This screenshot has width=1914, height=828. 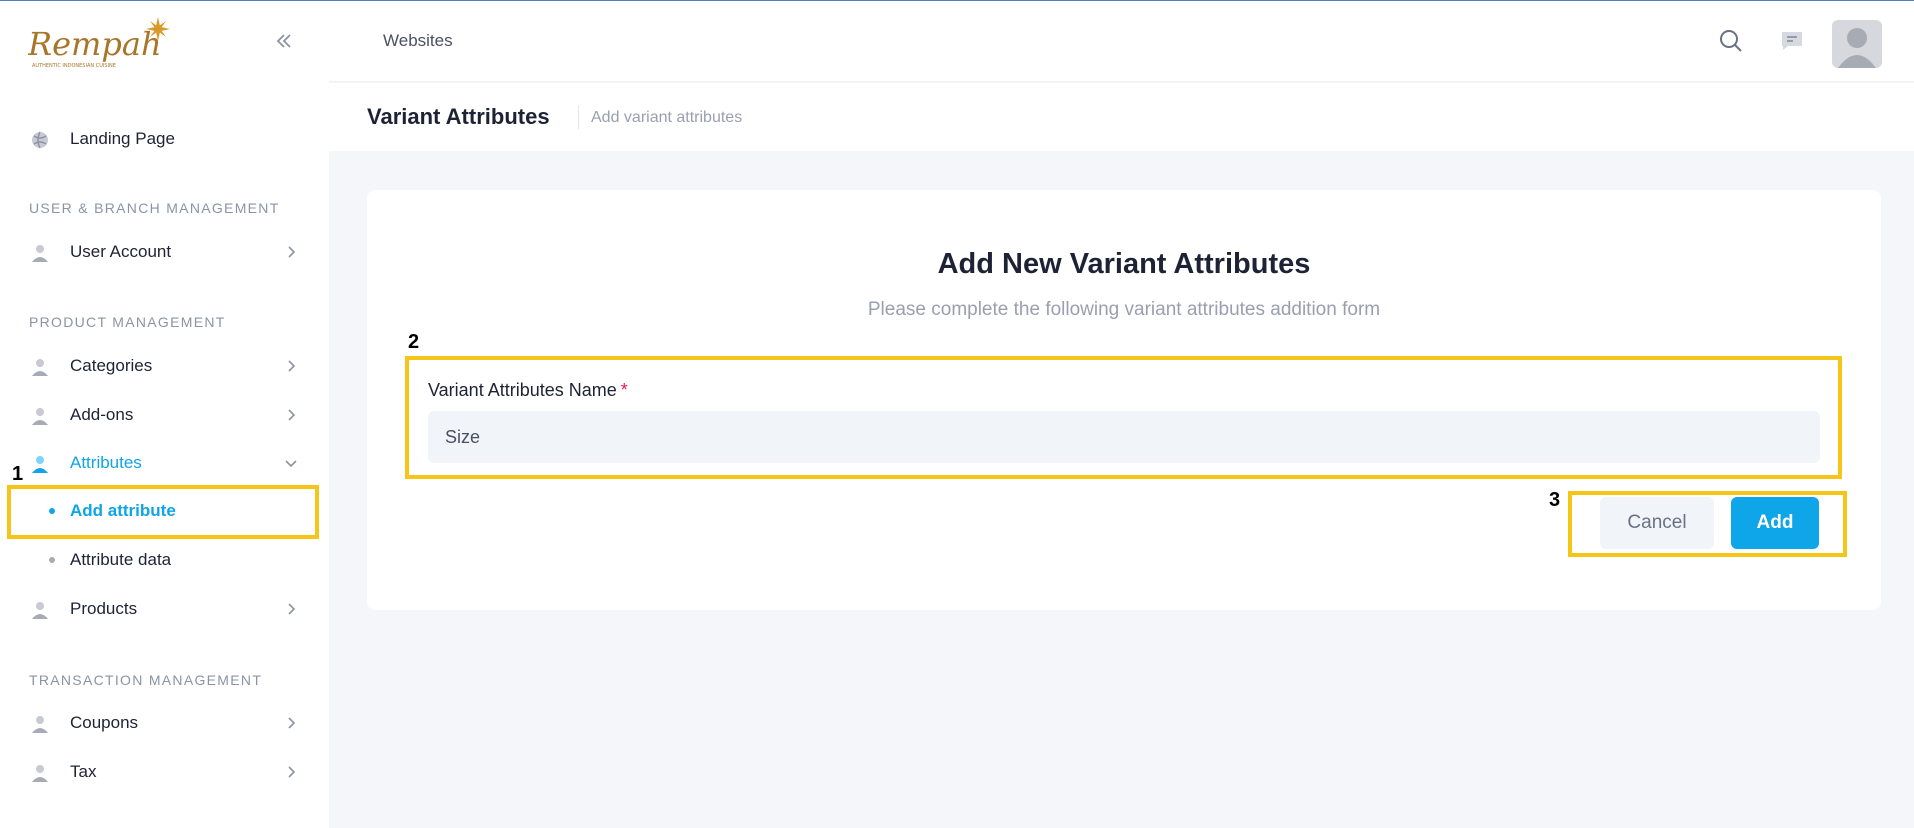 I want to click on search-button, so click(x=1731, y=41).